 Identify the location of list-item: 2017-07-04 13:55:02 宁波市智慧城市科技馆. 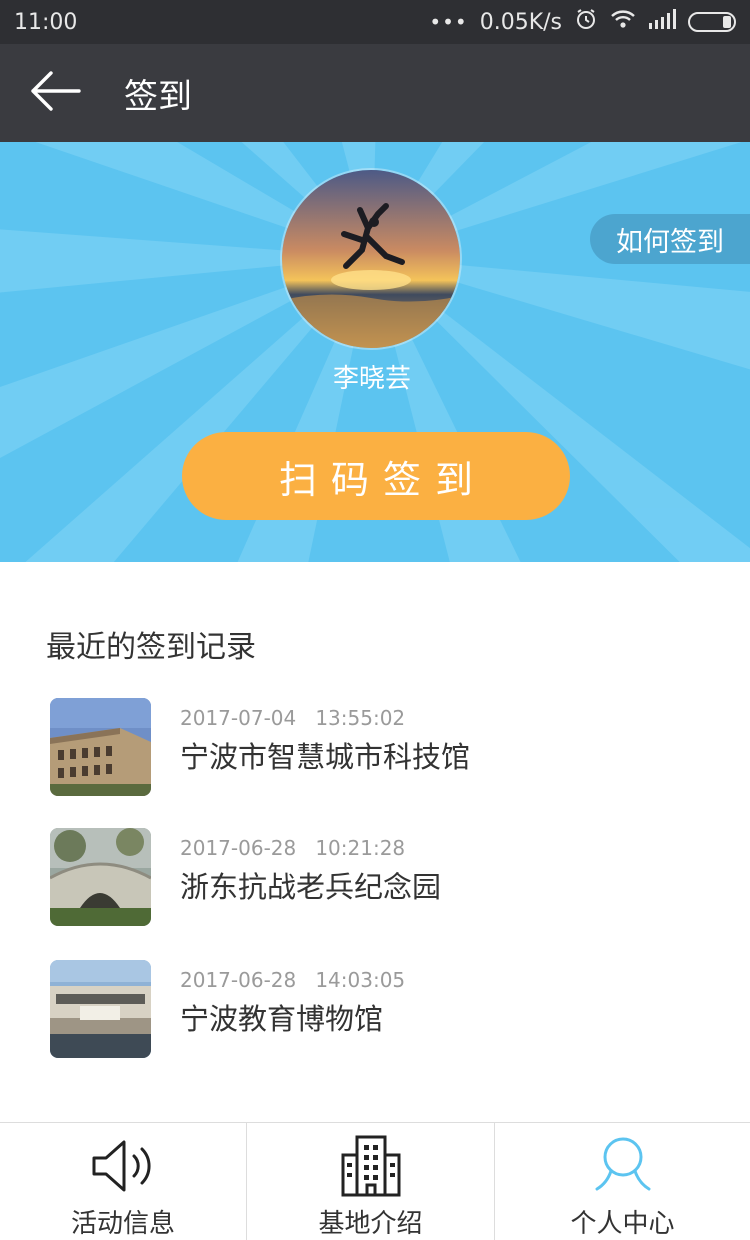
(380, 748).